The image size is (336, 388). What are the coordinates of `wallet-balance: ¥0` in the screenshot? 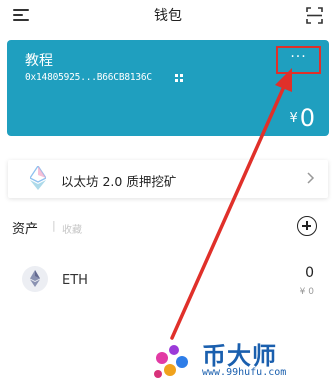 It's located at (302, 118).